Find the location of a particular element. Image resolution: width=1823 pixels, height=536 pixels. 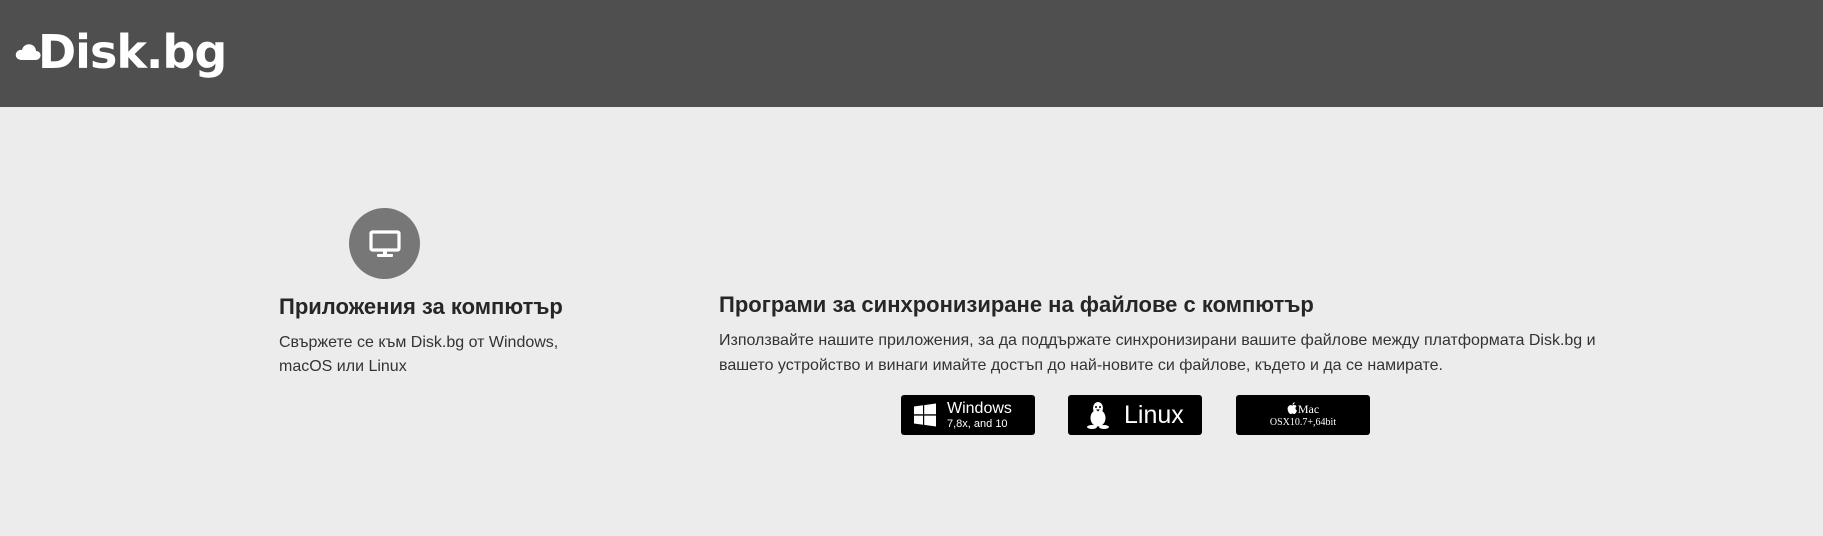

windows-button-text: Windows 7,8x, and 10 is located at coordinates (979, 414).